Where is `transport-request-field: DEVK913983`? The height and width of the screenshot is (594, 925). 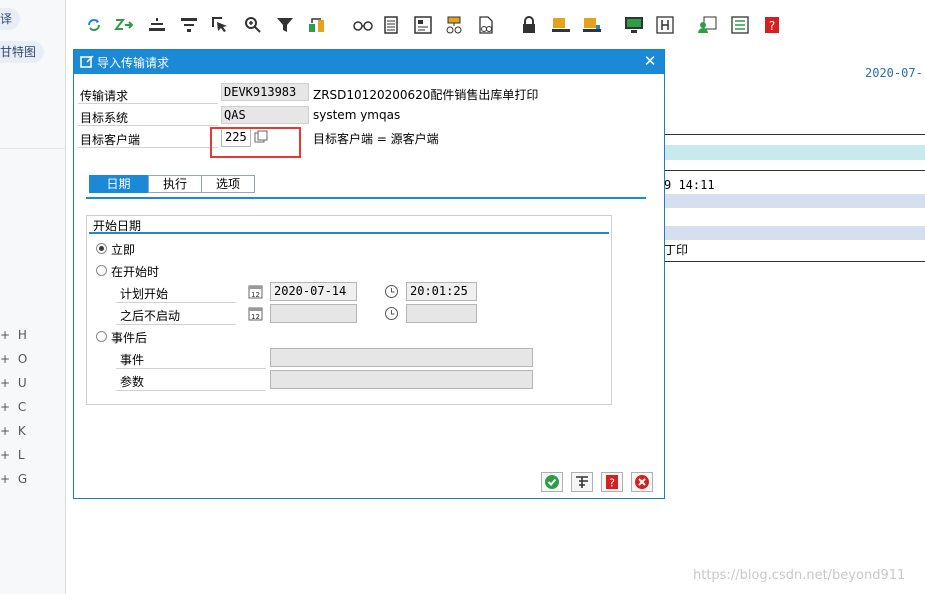 transport-request-field: DEVK913983 is located at coordinates (265, 92).